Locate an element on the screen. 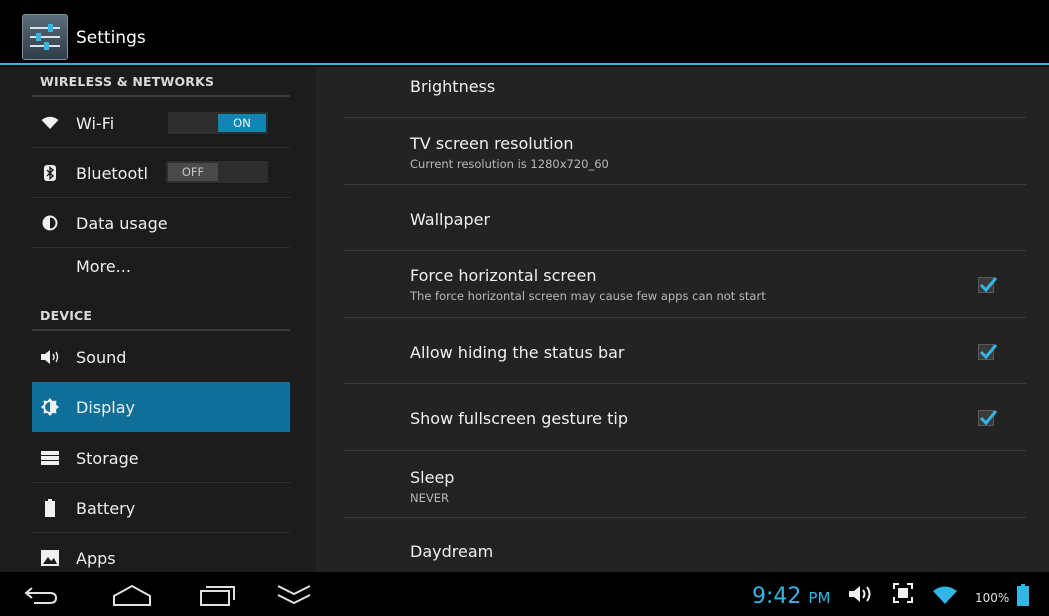 This screenshot has width=1049, height=616. clock-ampm: PM is located at coordinates (819, 598).